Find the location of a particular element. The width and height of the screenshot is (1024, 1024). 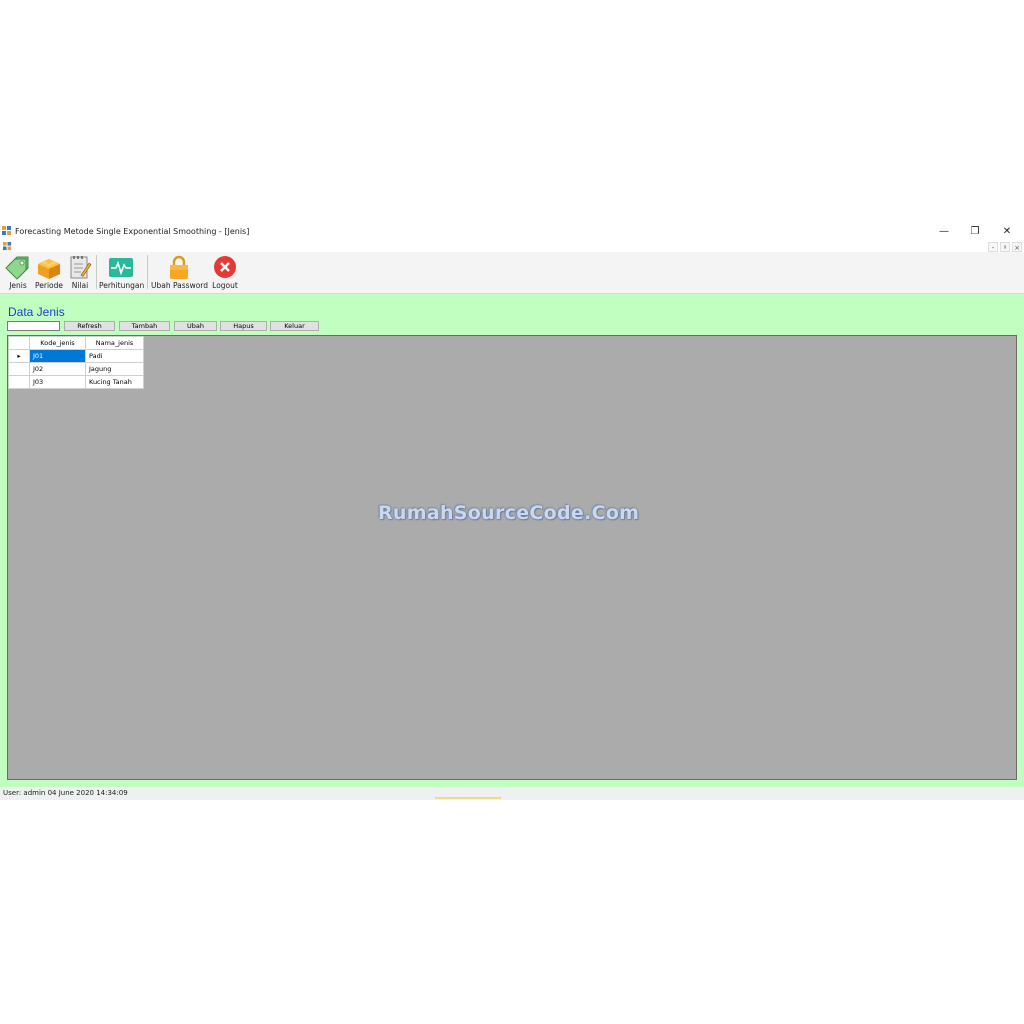

table-row: J02 Jagung is located at coordinates (76, 369).